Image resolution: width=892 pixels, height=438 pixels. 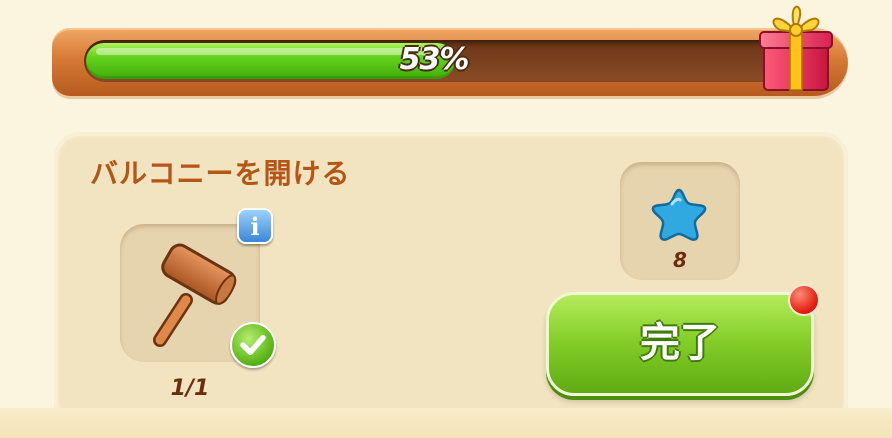 I want to click on reward-amount: 8, so click(x=680, y=260).